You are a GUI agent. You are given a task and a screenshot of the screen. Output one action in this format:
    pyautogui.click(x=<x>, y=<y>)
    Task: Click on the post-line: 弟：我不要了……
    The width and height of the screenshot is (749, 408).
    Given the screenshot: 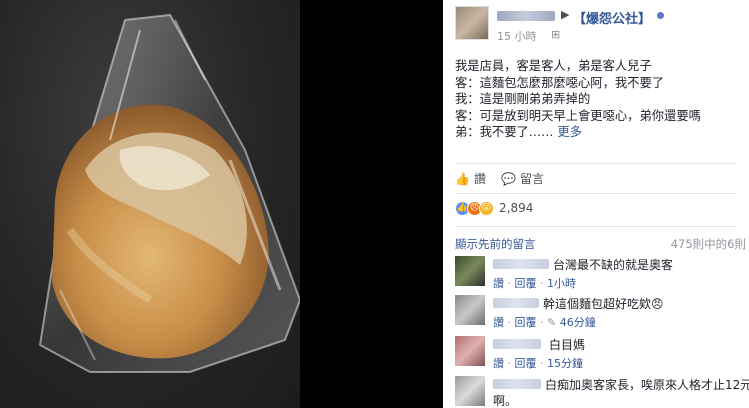 What is the action you would take?
    pyautogui.click(x=504, y=132)
    